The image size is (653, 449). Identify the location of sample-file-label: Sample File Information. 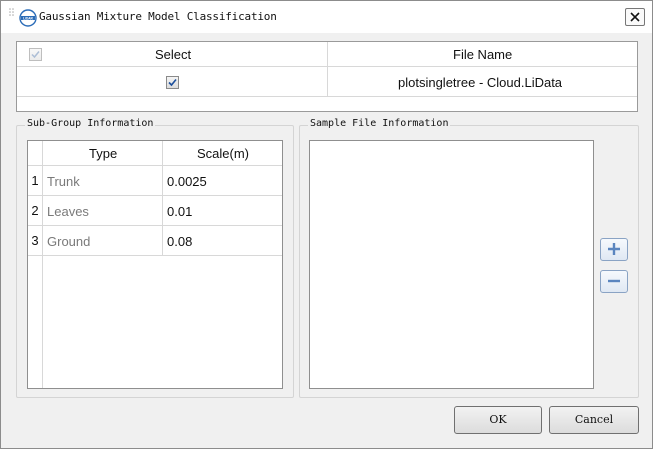
(379, 123).